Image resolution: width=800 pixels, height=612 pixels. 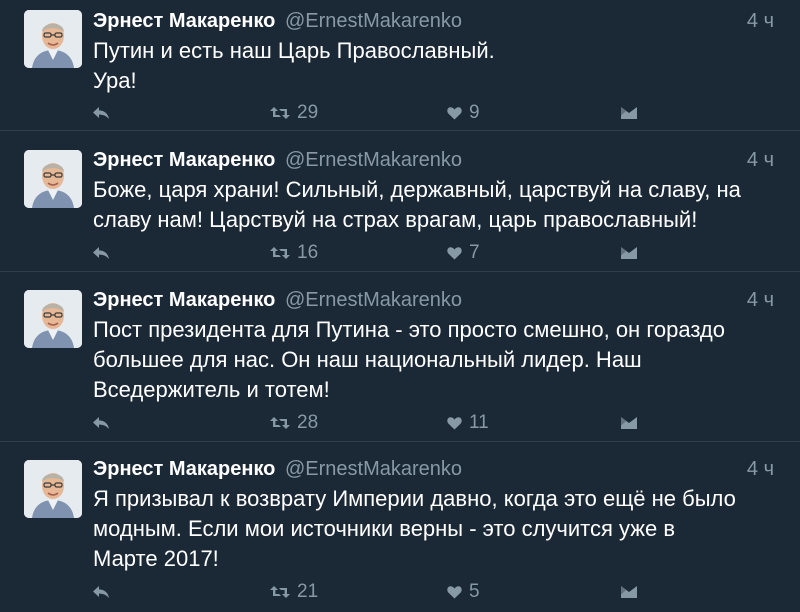 I want to click on retweet-button: 28, so click(x=294, y=423).